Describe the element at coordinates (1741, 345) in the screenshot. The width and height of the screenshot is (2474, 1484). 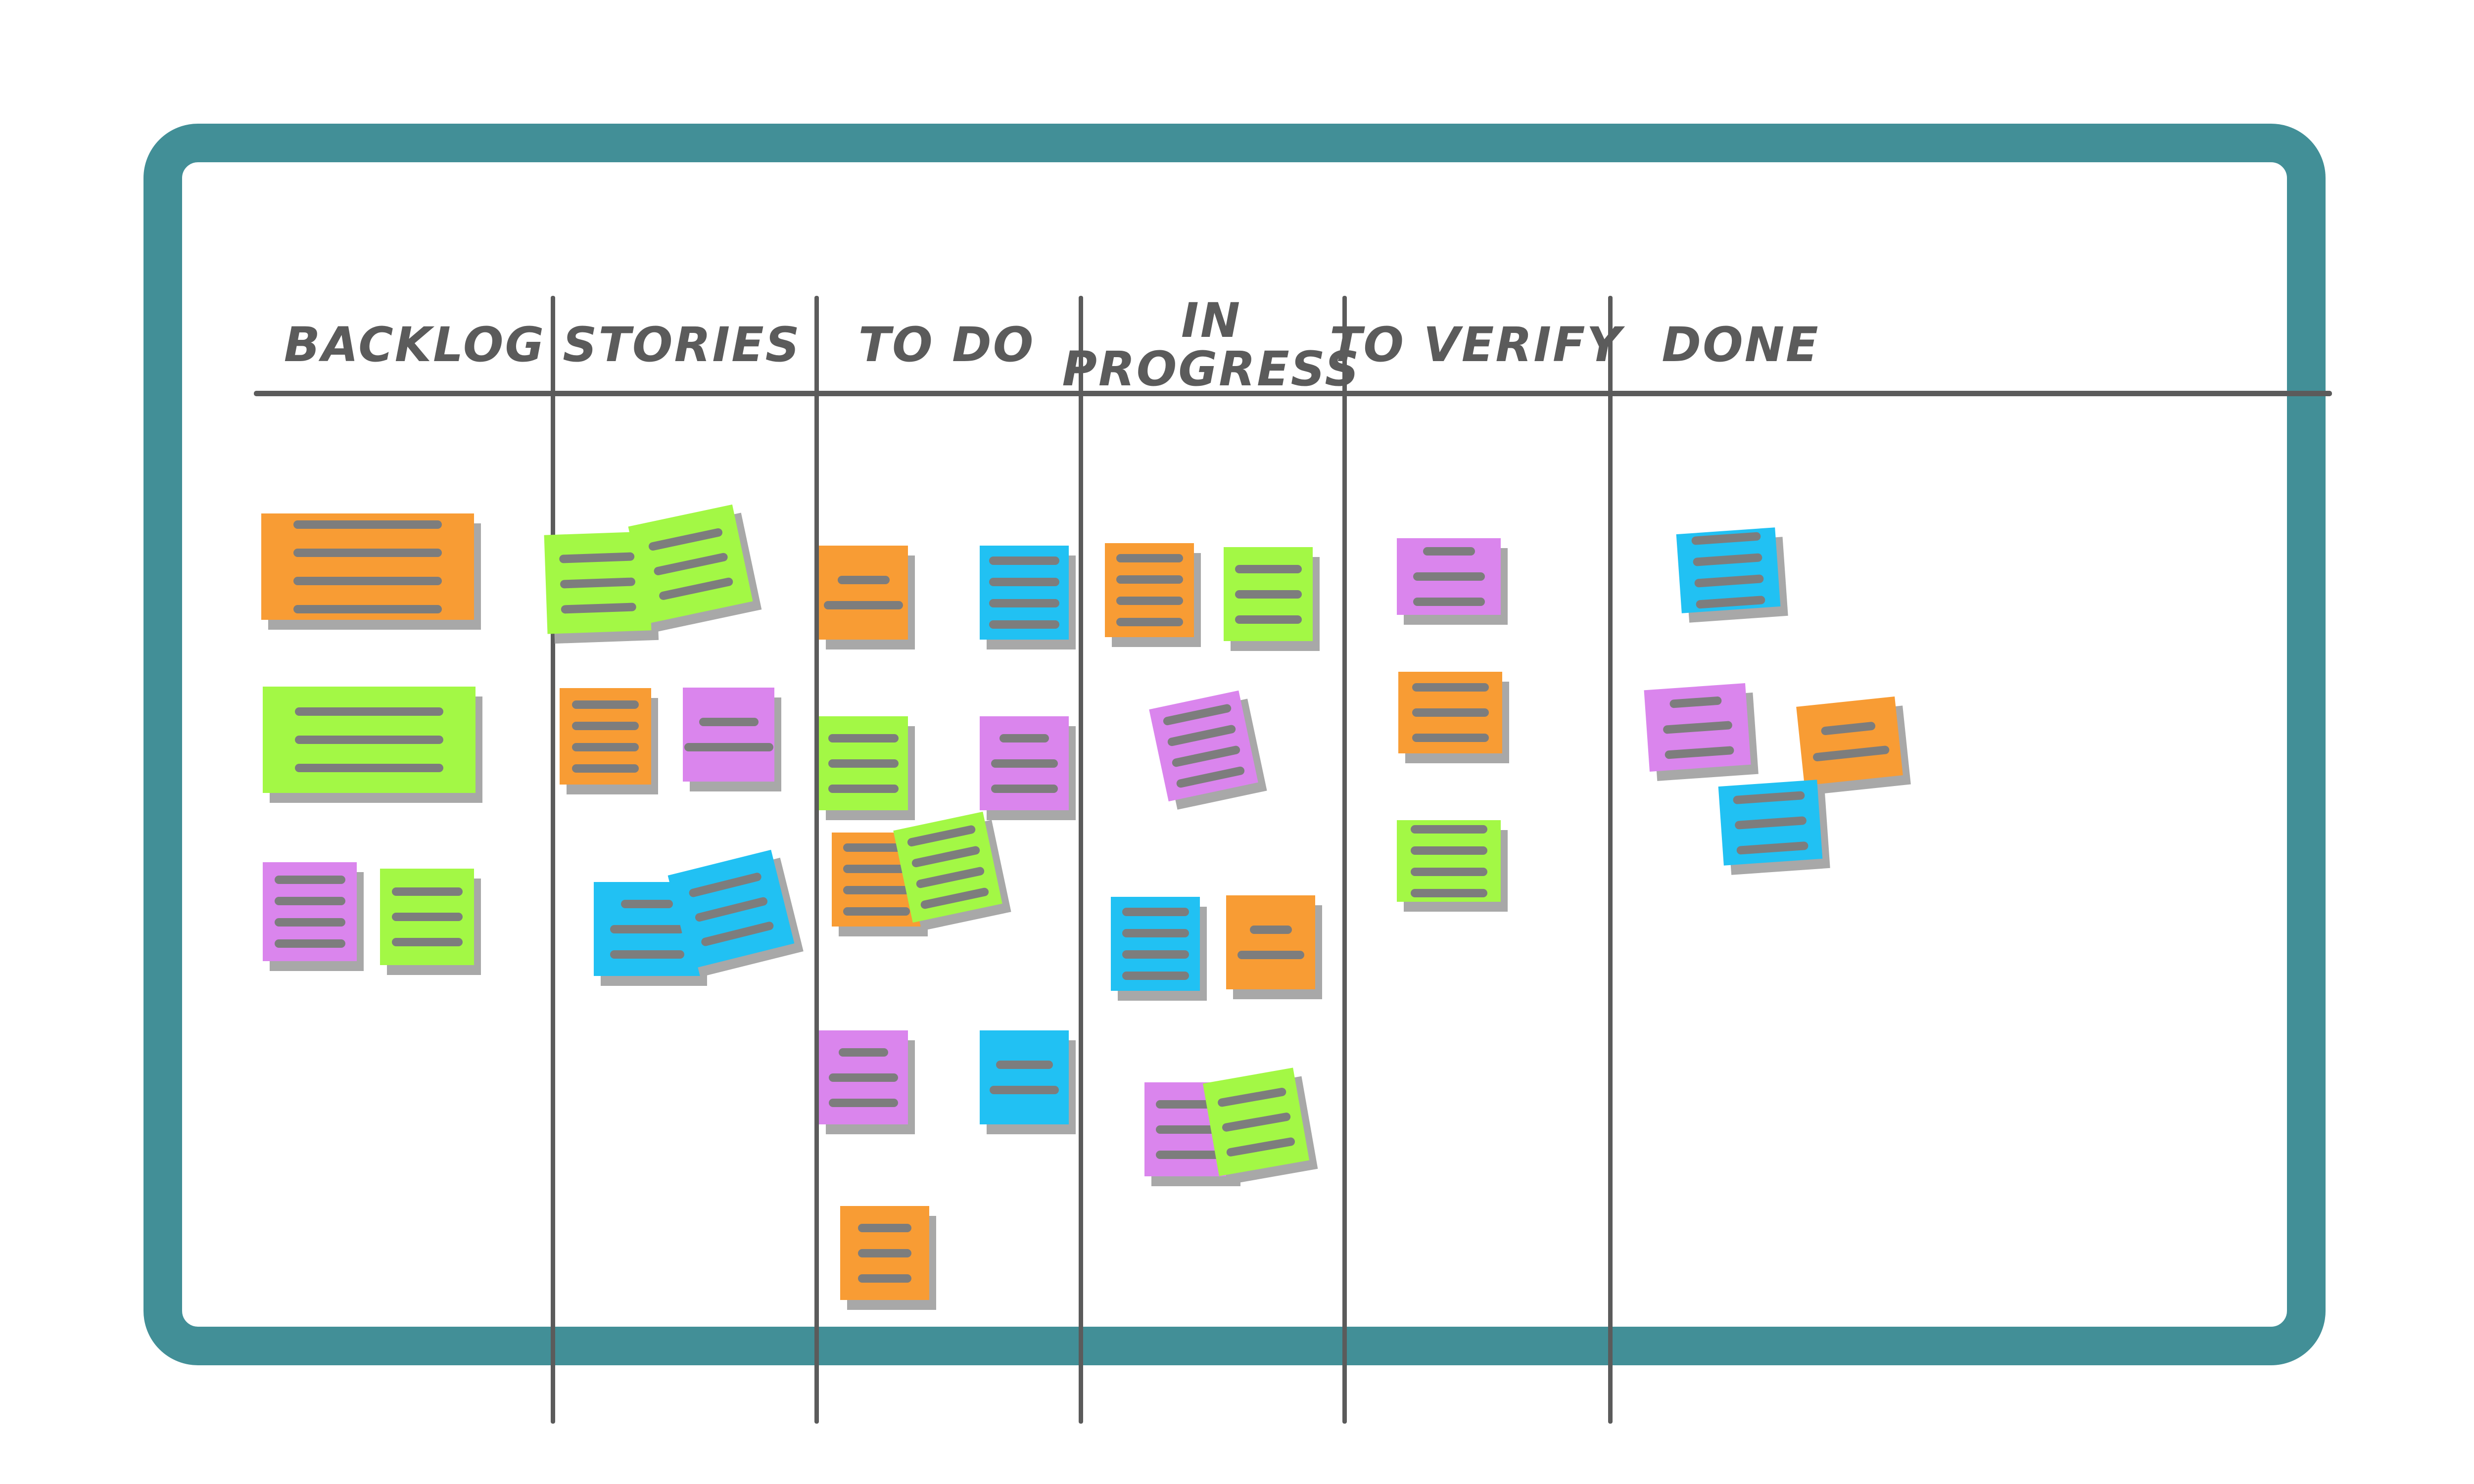
I see `column-header-done: DONE` at that location.